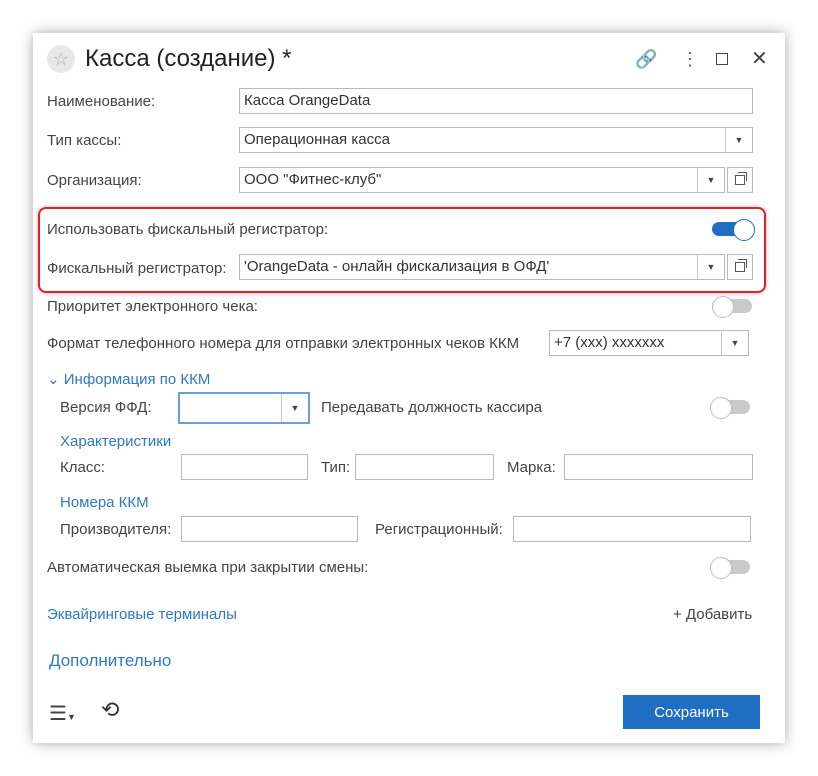 The image size is (818, 776). Describe the element at coordinates (482, 180) in the screenshot. I see `organization-select: ООО "Фитнес-клуб" ▼` at that location.